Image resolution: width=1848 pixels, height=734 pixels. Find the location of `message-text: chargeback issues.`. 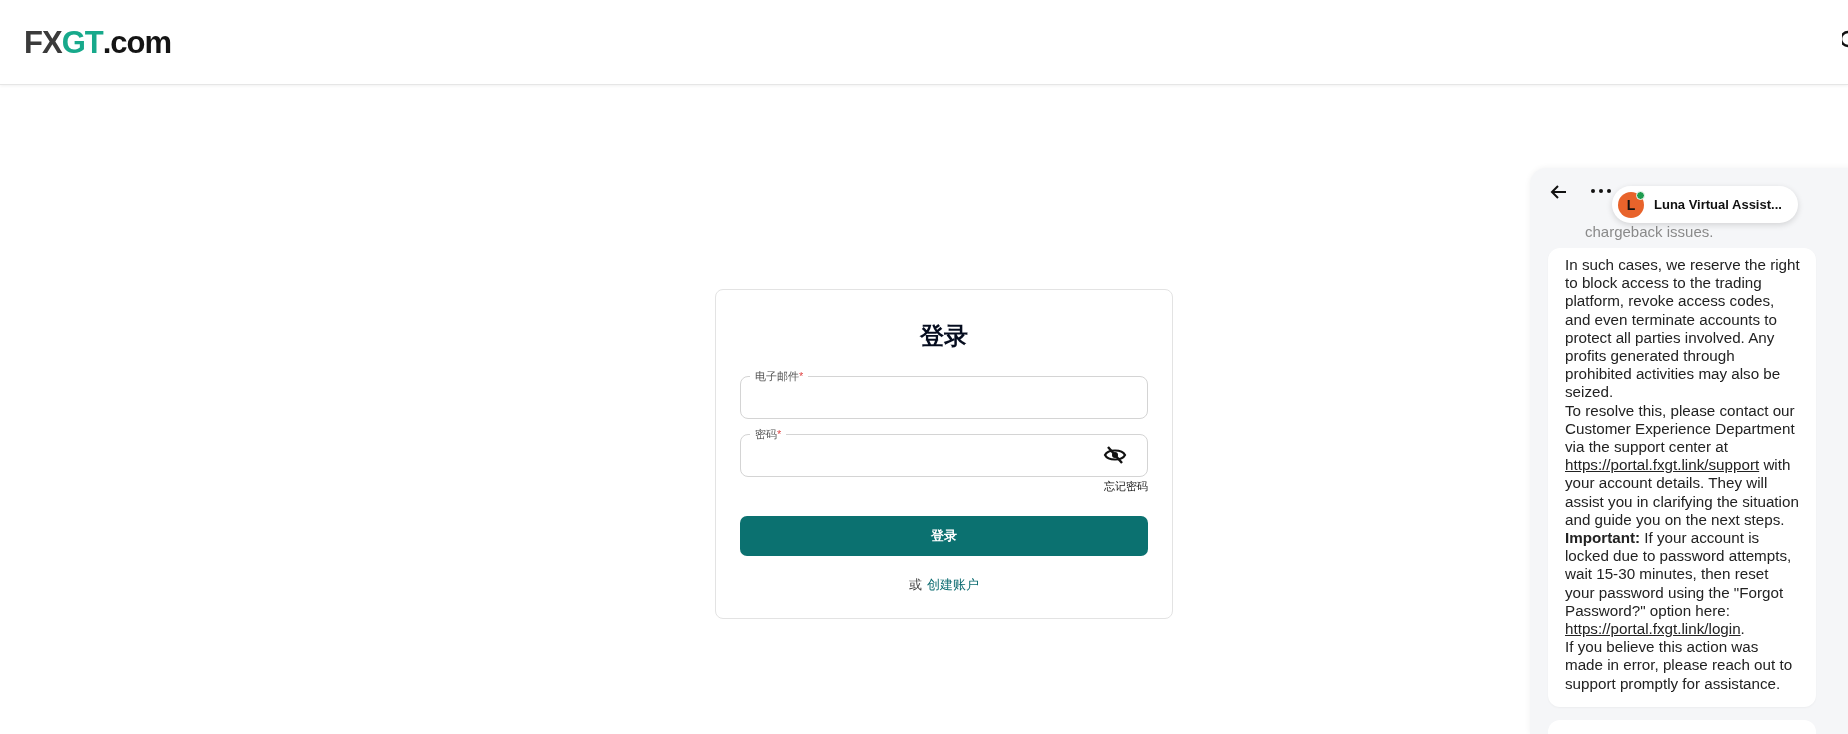

message-text: chargeback issues. is located at coordinates (1649, 232).